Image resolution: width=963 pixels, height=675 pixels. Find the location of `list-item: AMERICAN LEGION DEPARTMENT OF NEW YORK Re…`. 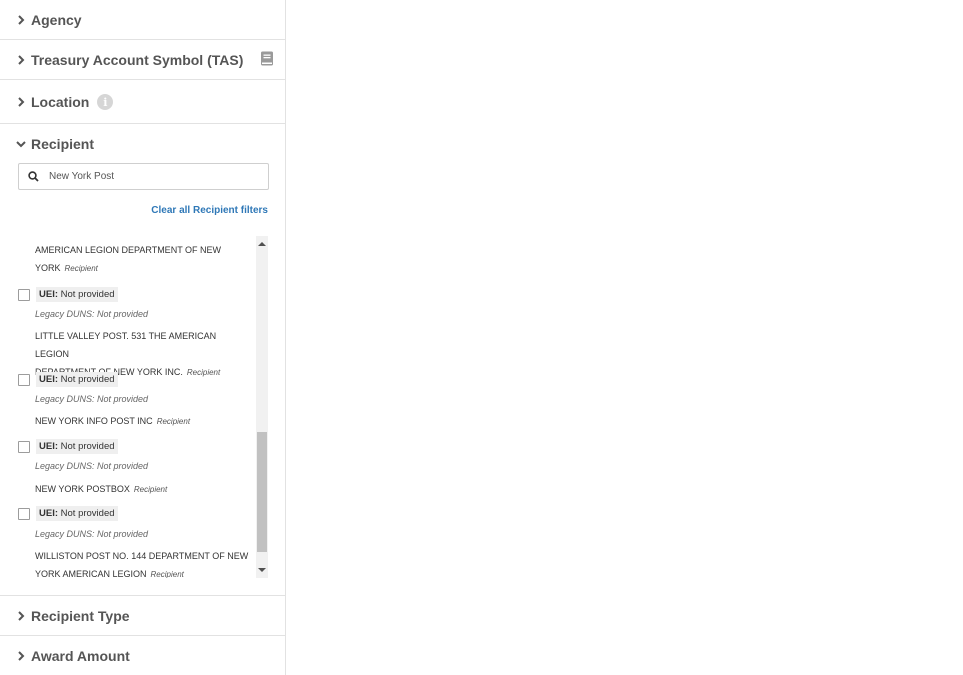

list-item: AMERICAN LEGION DEPARTMENT OF NEW YORK Re… is located at coordinates (142, 259).